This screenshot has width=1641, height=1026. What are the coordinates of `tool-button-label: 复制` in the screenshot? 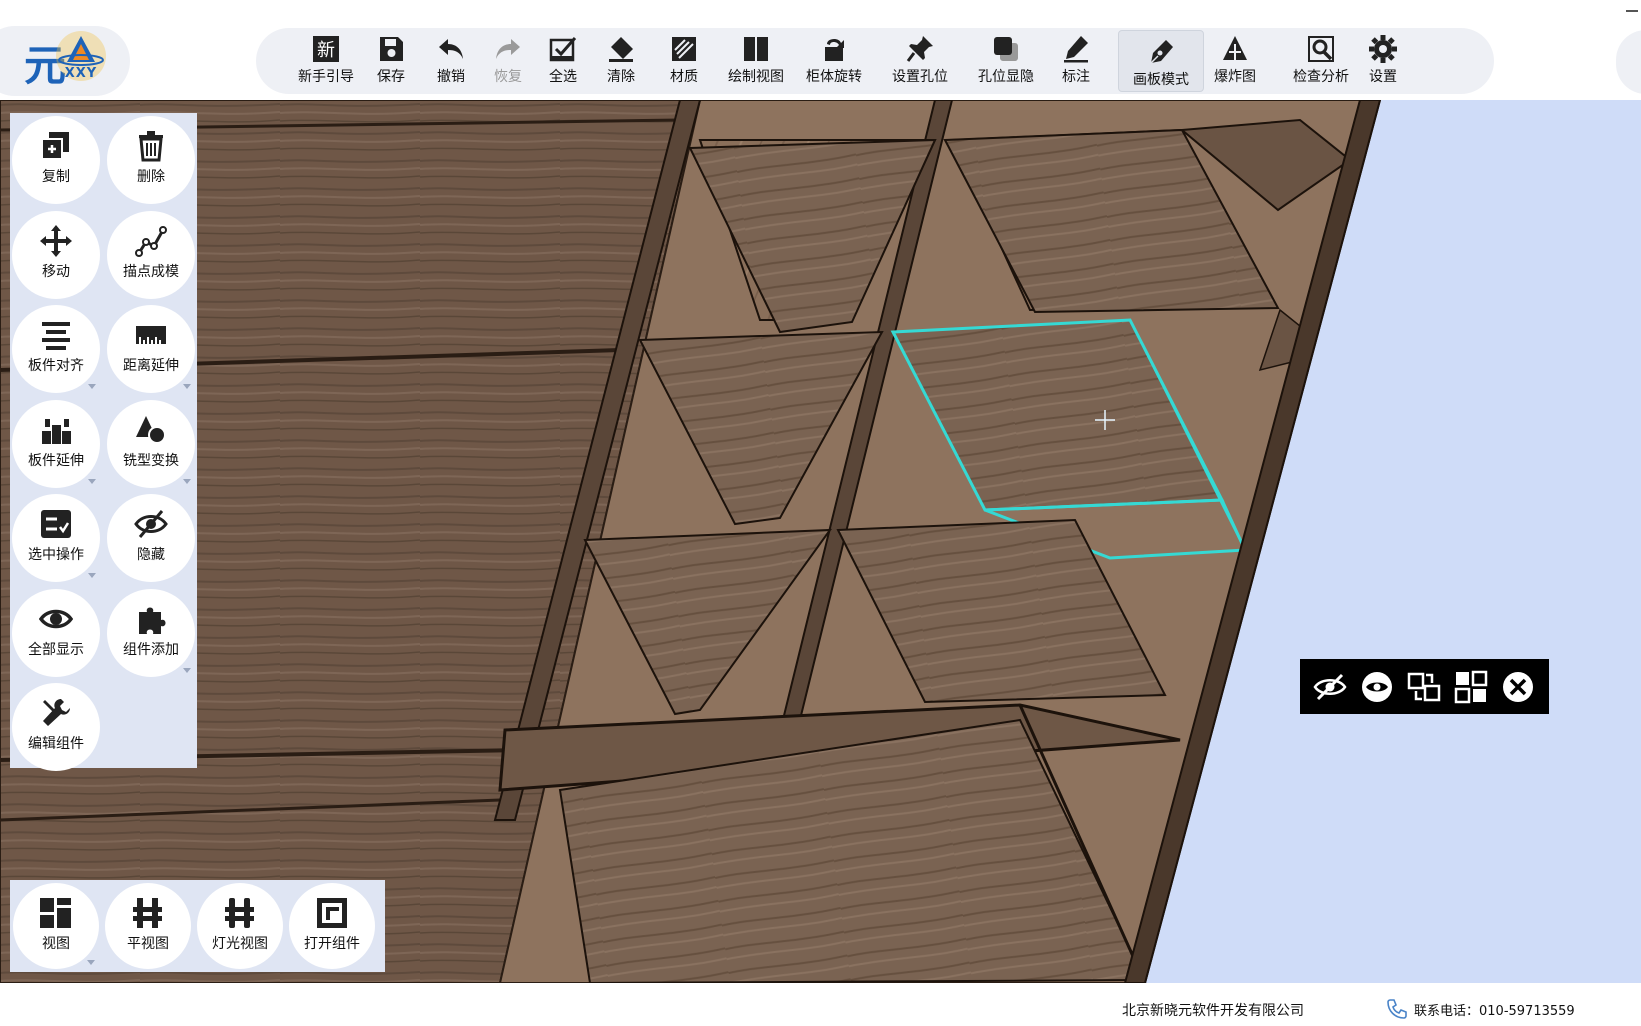 It's located at (56, 177).